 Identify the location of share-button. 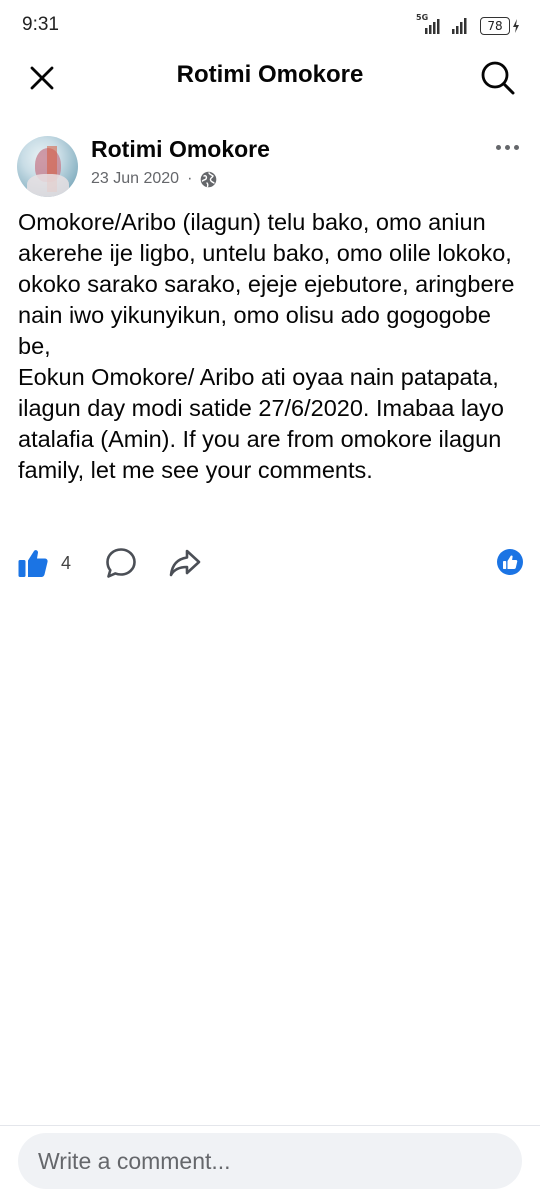
(185, 563).